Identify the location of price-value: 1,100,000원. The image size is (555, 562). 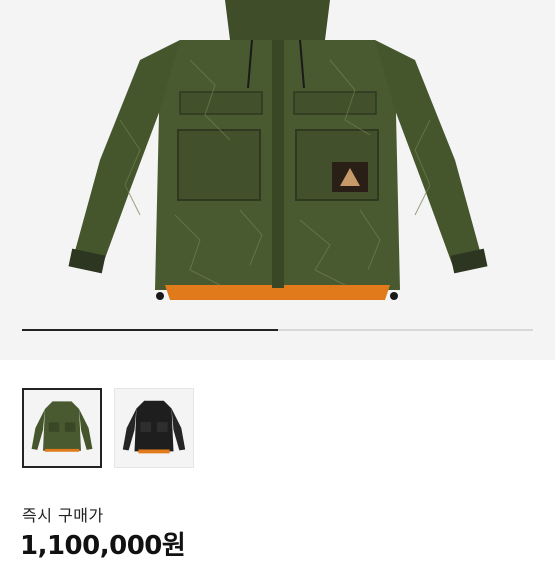
(103, 546).